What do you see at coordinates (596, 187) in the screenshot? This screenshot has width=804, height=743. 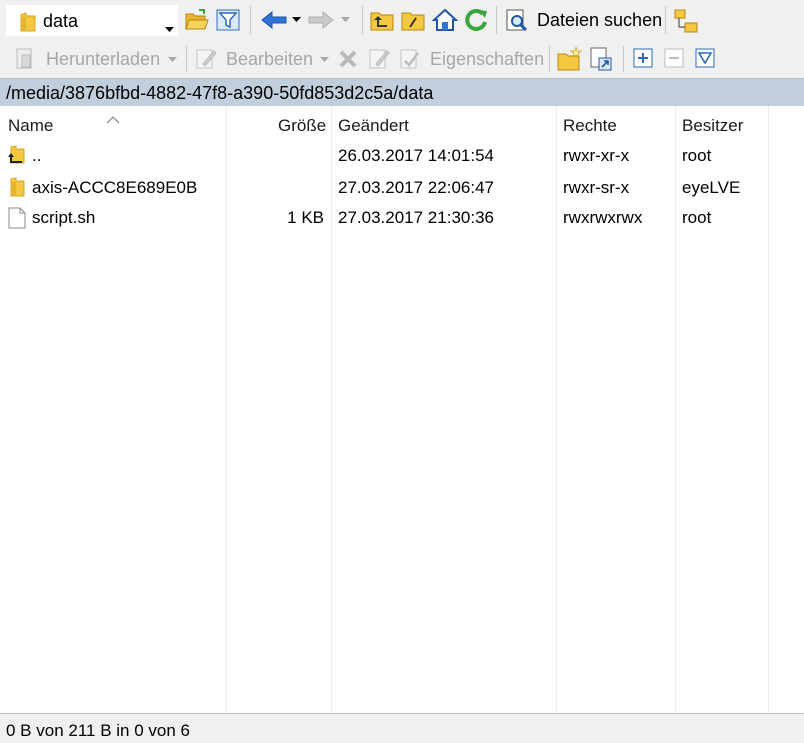 I see `file-rights: rwxr-sr-x` at bounding box center [596, 187].